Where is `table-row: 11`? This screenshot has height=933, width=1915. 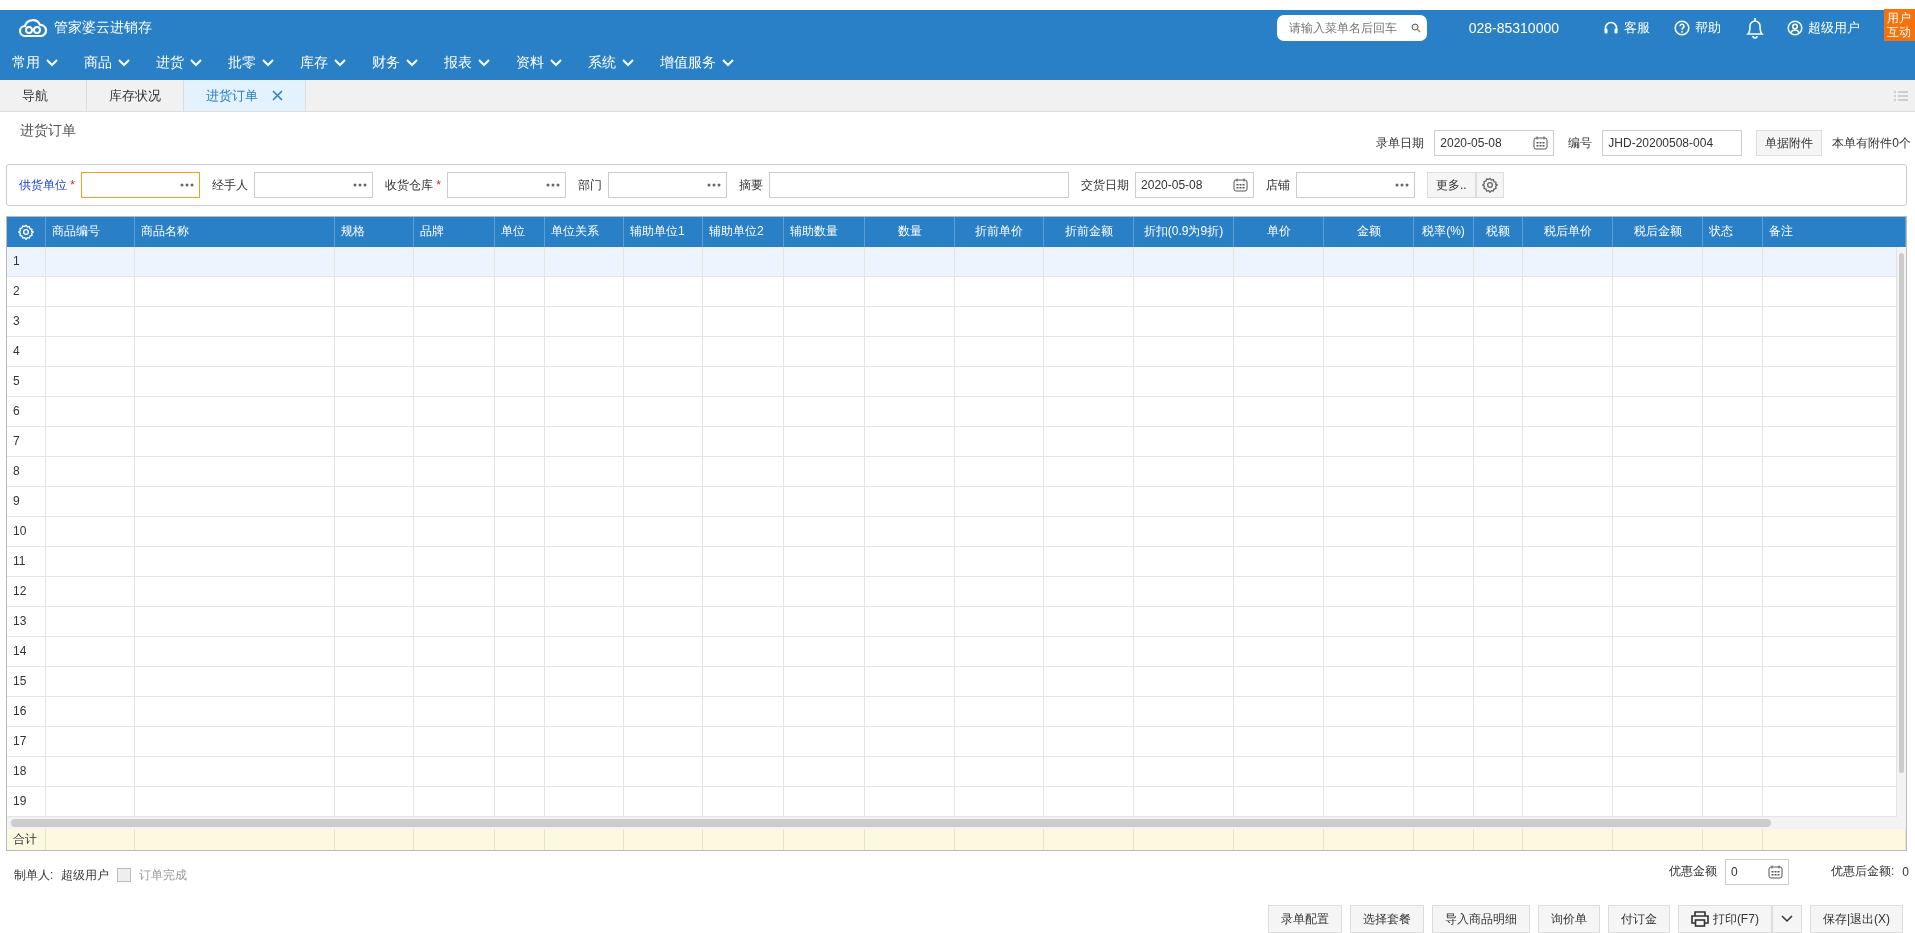 table-row: 11 is located at coordinates (952, 561).